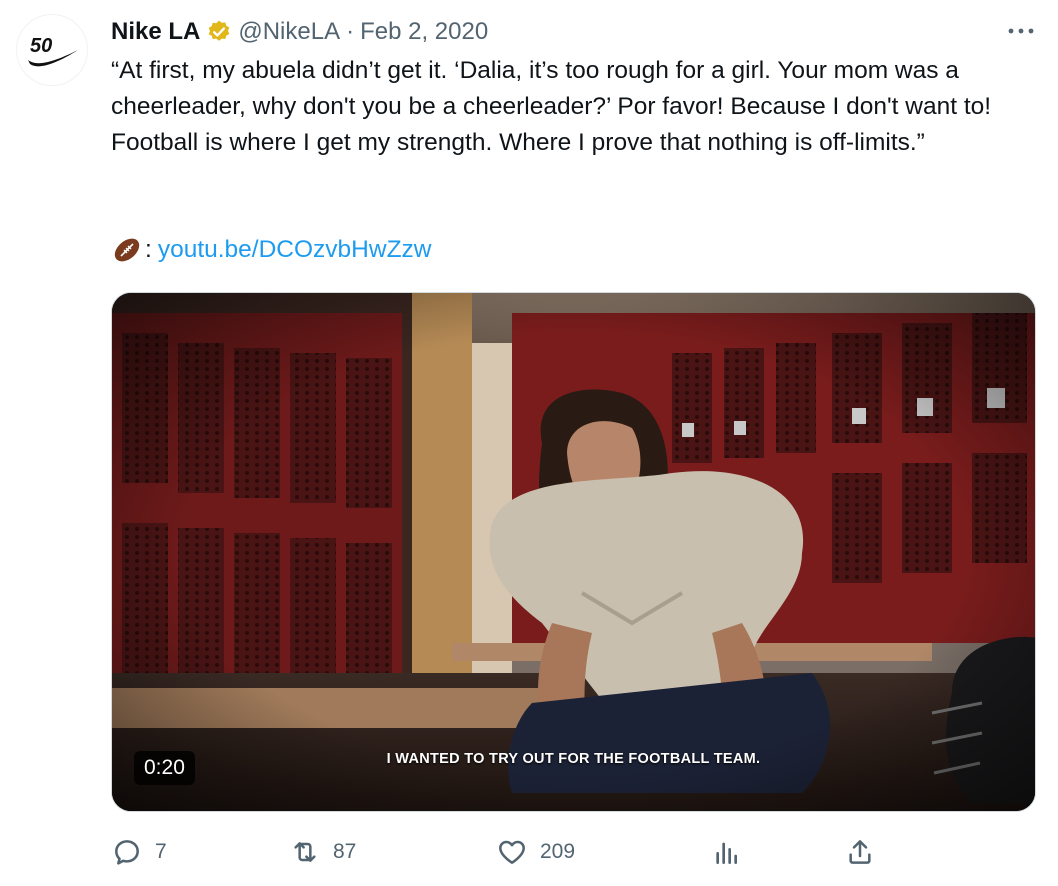 The width and height of the screenshot is (1058, 886). Describe the element at coordinates (345, 851) in the screenshot. I see `retweet-count: 87` at that location.